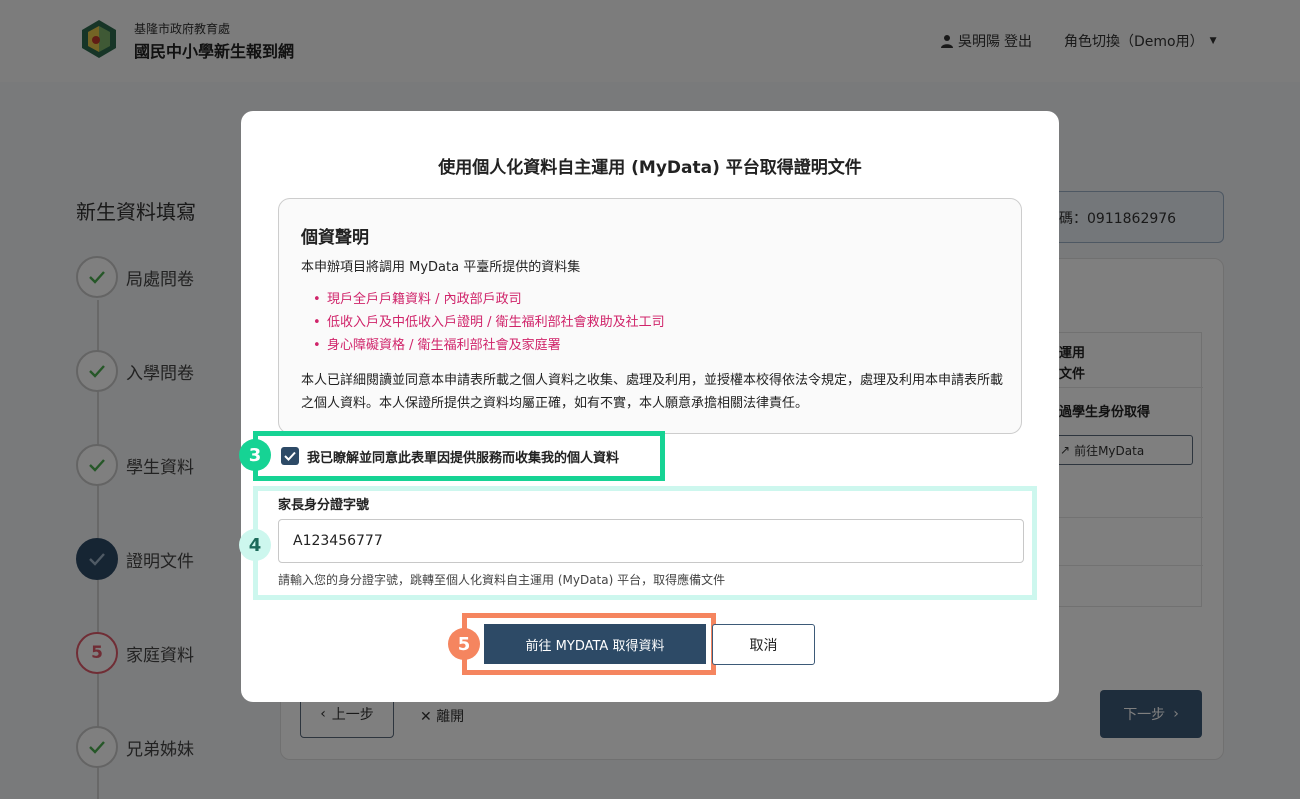 The image size is (1300, 799). Describe the element at coordinates (255, 455) in the screenshot. I see `step-badge: 3` at that location.